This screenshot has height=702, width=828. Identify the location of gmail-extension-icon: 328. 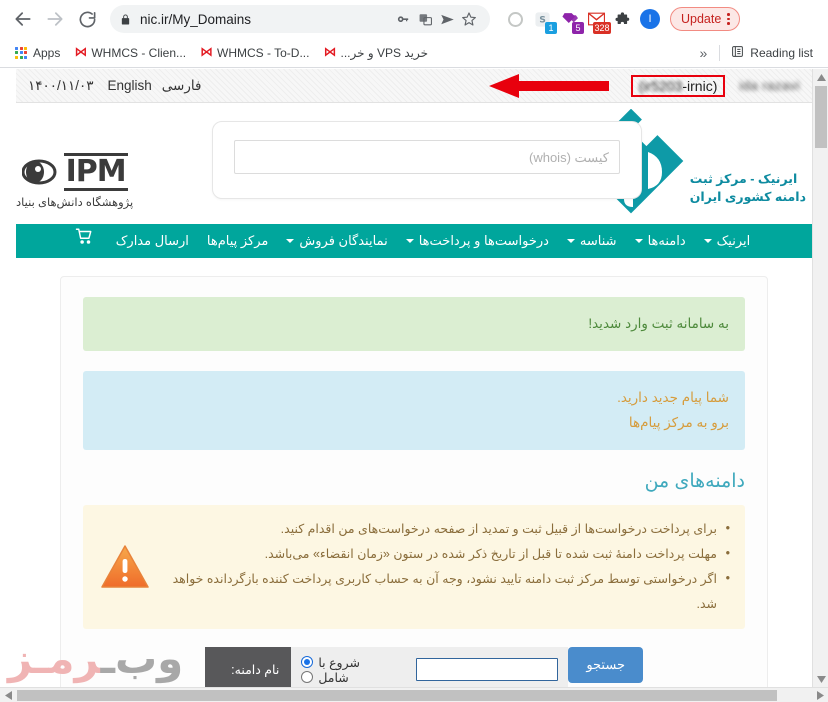
(598, 21).